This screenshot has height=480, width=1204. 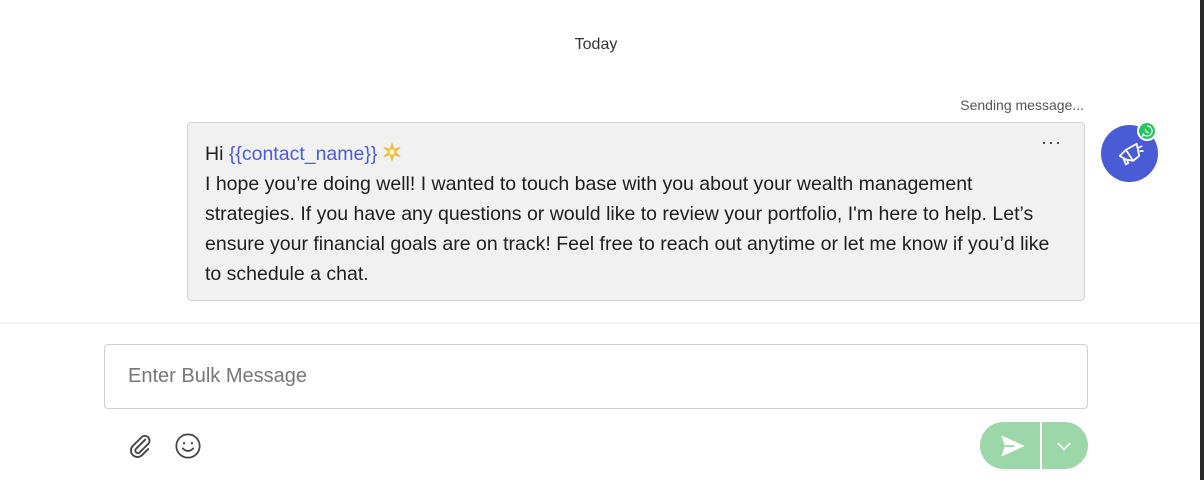 I want to click on chevron-down-icon, so click(x=1064, y=446).